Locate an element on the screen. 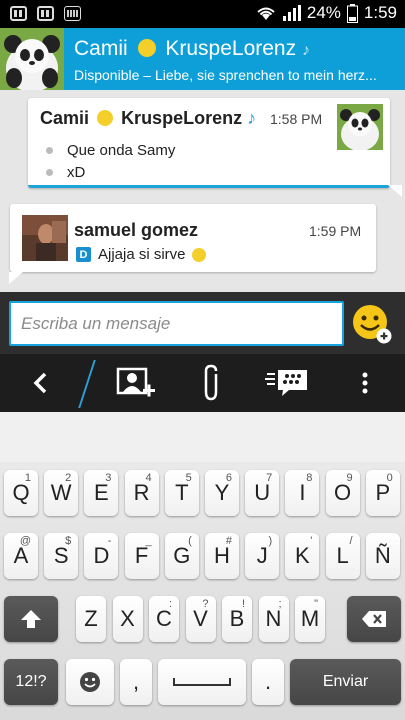 The width and height of the screenshot is (405, 720). keyboard-suggestion-strip is located at coordinates (202, 437).